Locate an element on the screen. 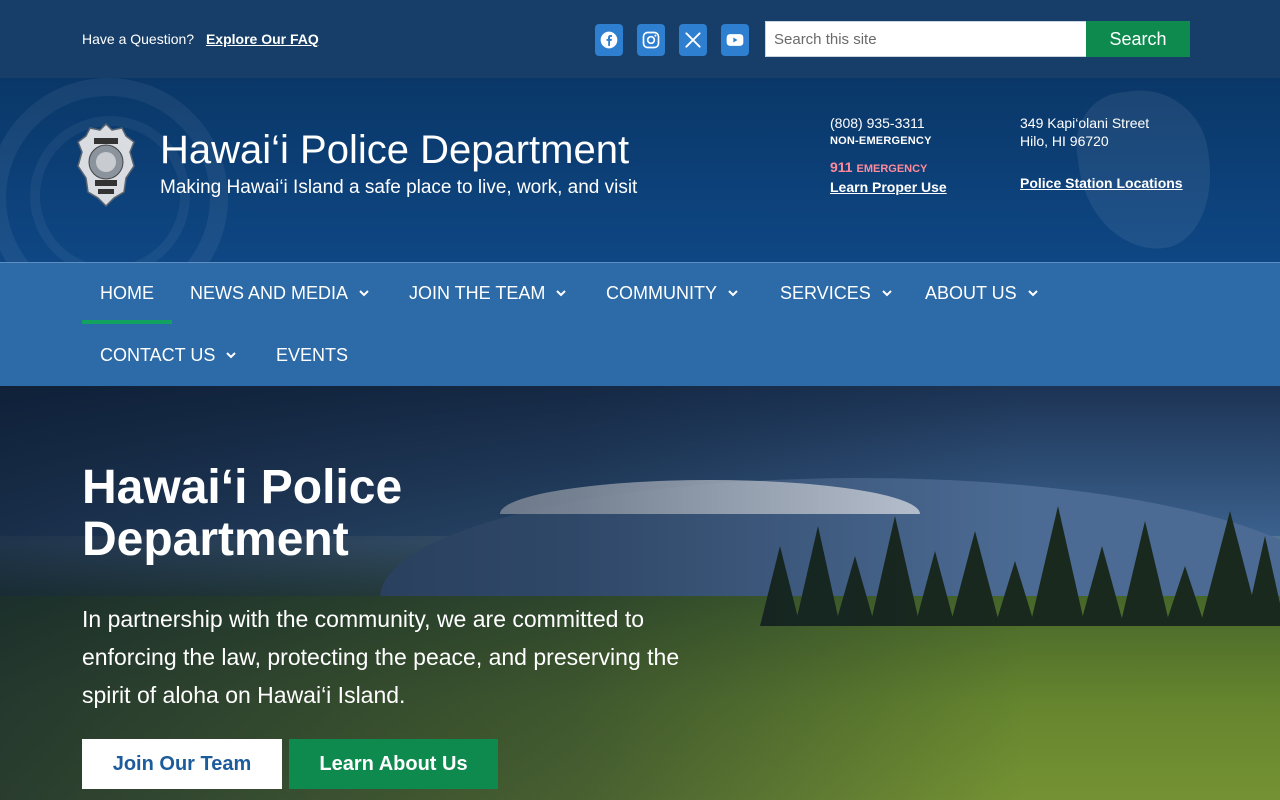  emergency-number: 911 is located at coordinates (841, 167).